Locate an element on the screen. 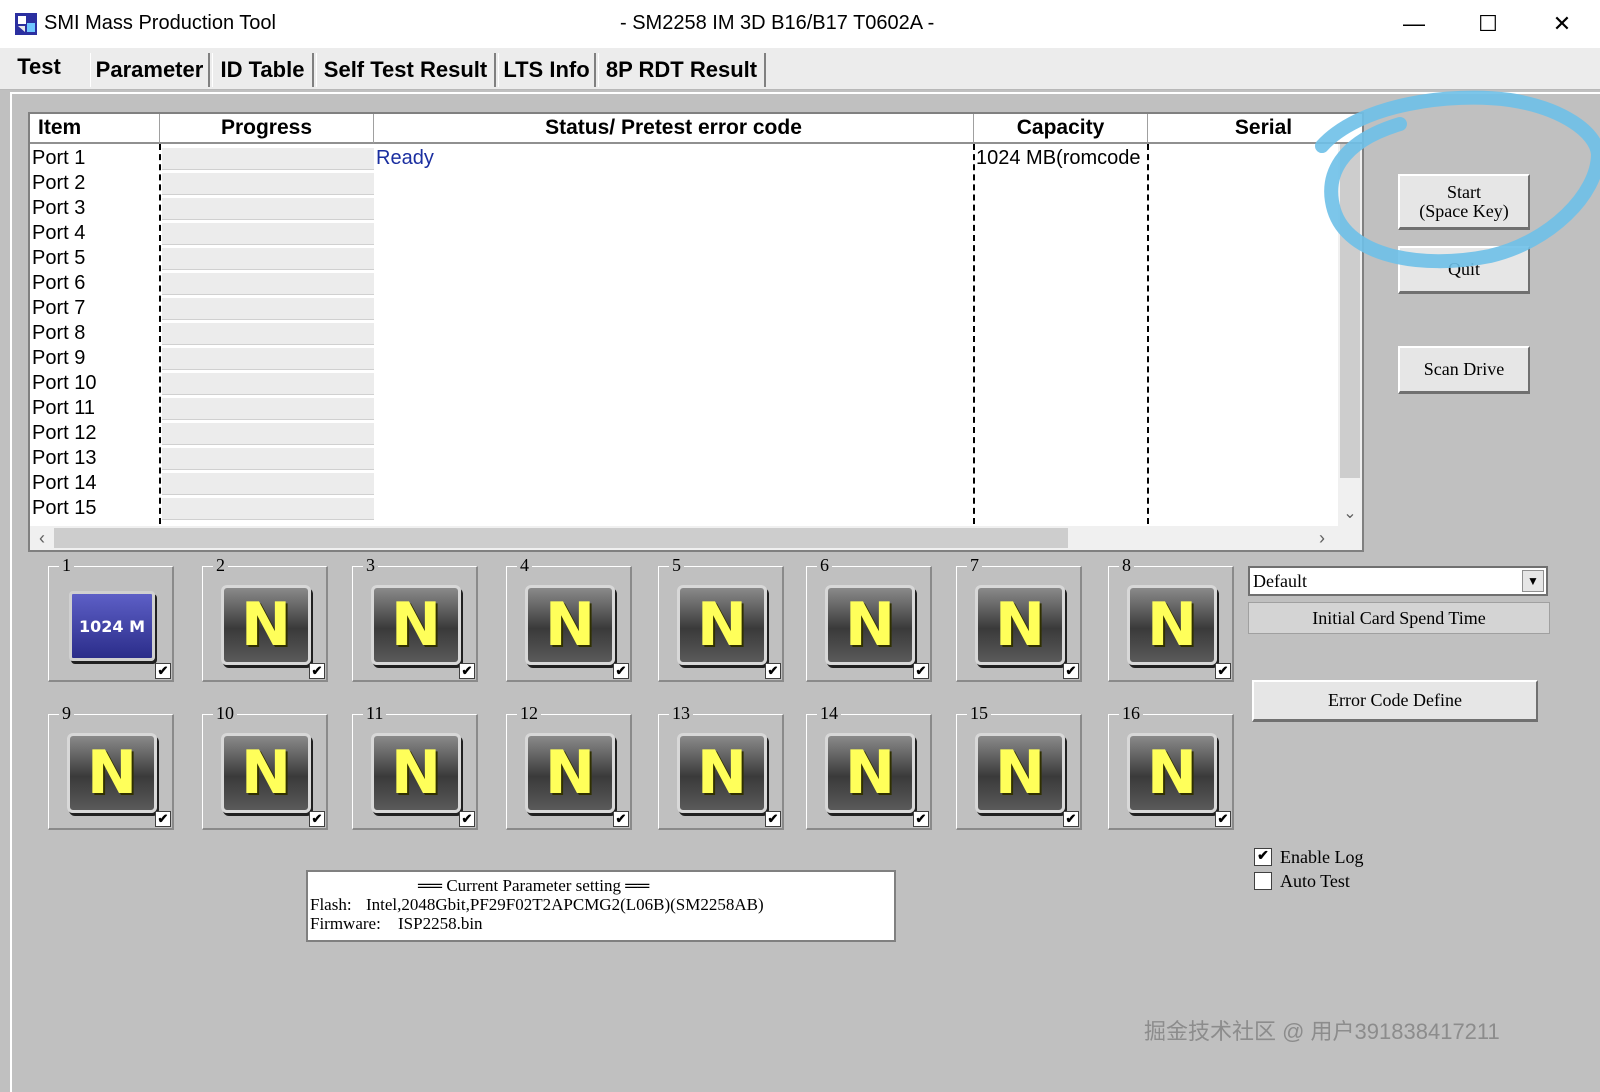 The height and width of the screenshot is (1092, 1600). auto-test-checkbox is located at coordinates (1263, 881).